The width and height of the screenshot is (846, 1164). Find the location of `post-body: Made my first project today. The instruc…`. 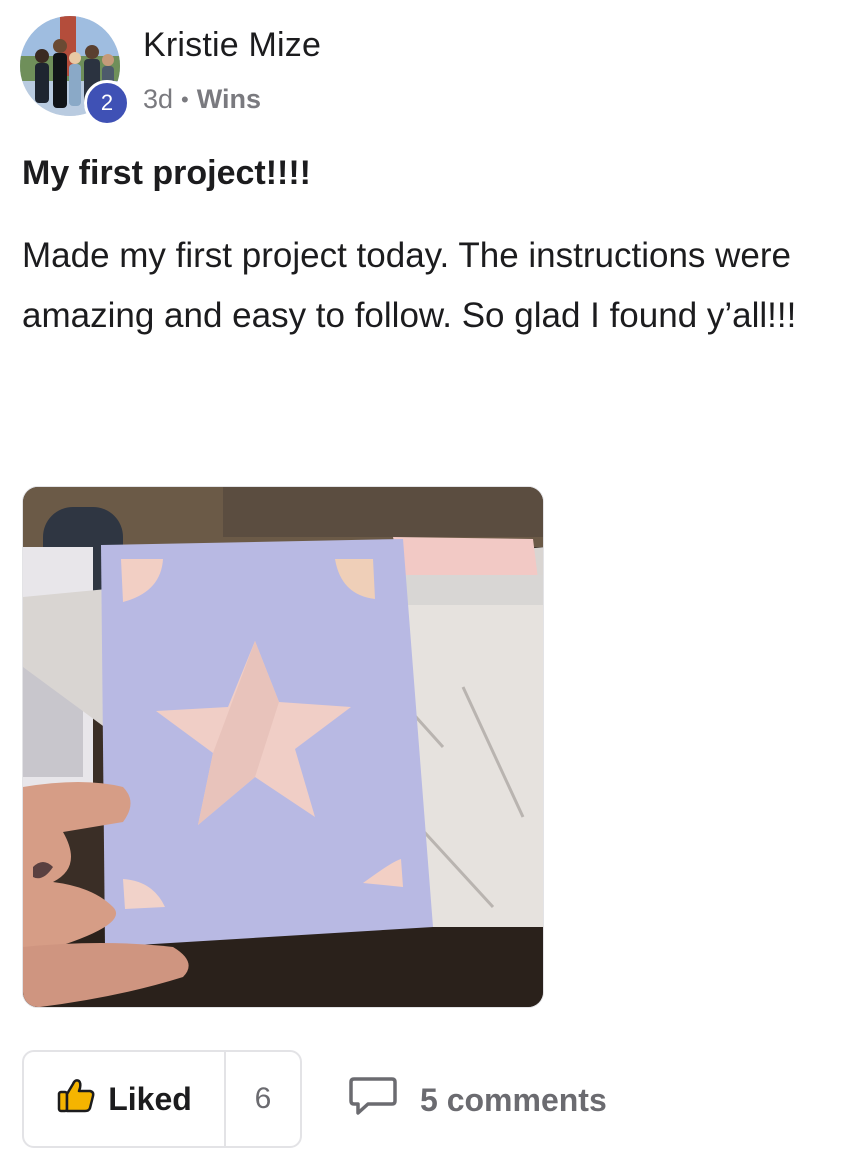

post-body: Made my first project today. The instruc… is located at coordinates (409, 285).